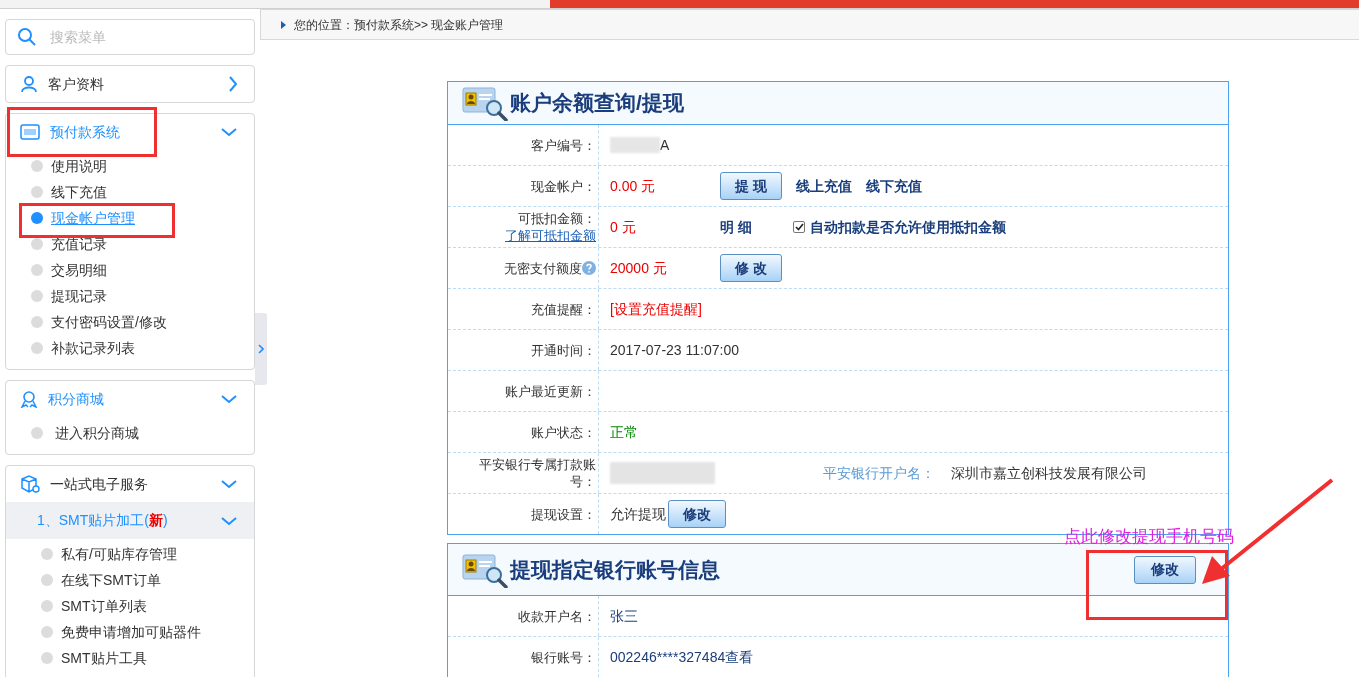  What do you see at coordinates (79, 244) in the screenshot?
I see `menu-item: 充值记录` at bounding box center [79, 244].